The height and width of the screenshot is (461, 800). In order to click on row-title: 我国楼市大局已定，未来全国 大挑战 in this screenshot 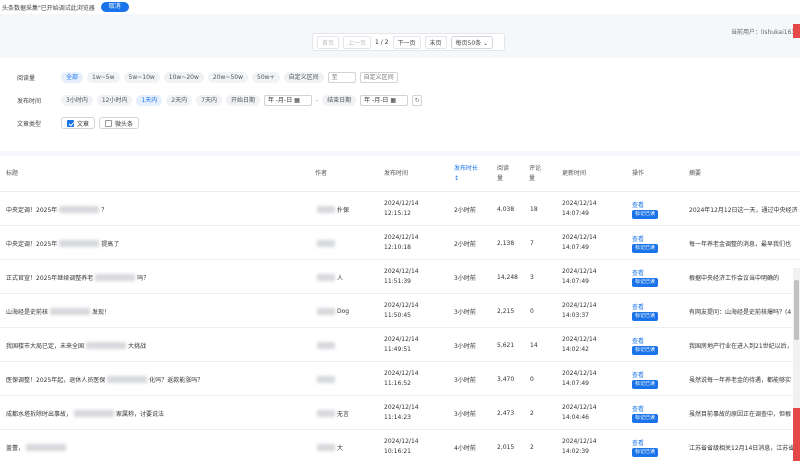, I will do `click(156, 345)`.